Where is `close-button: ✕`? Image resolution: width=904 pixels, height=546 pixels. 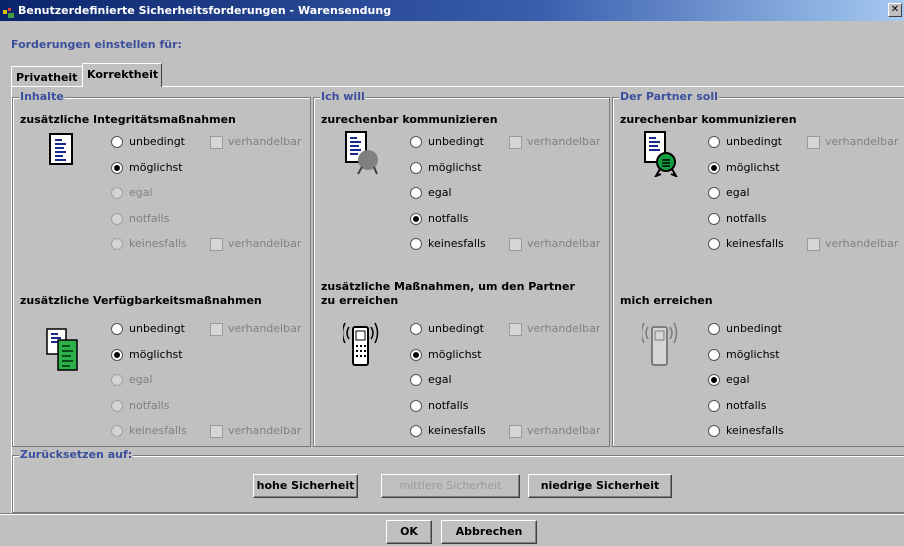 close-button: ✕ is located at coordinates (895, 10).